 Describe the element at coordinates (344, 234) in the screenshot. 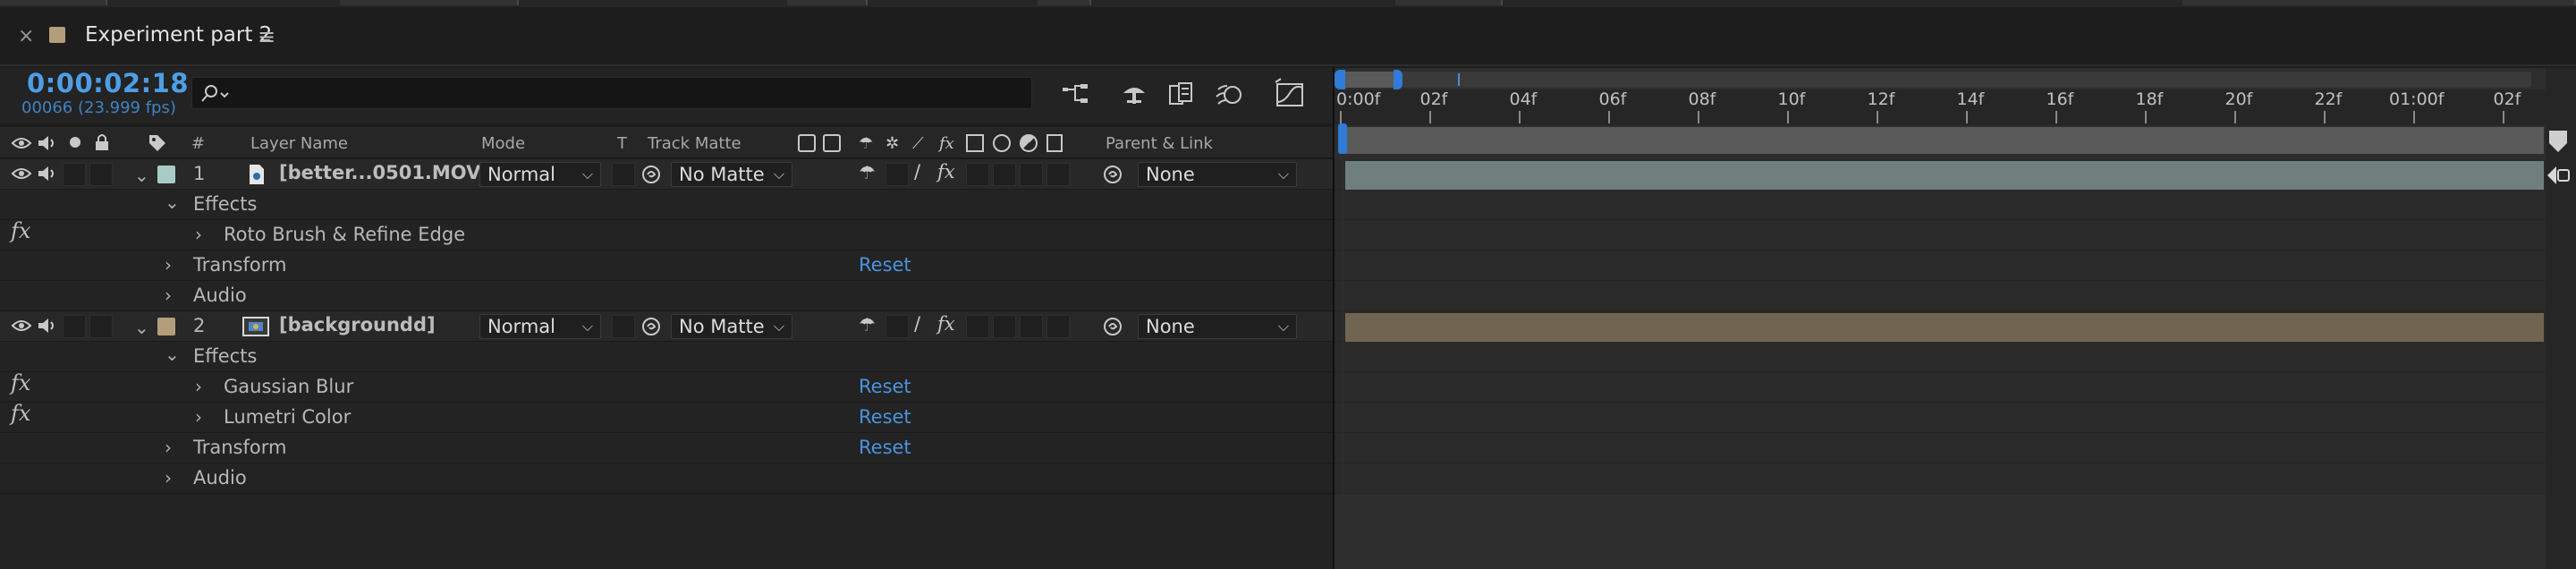

I see `effect-name: Roto Brush & Refine Edge` at that location.